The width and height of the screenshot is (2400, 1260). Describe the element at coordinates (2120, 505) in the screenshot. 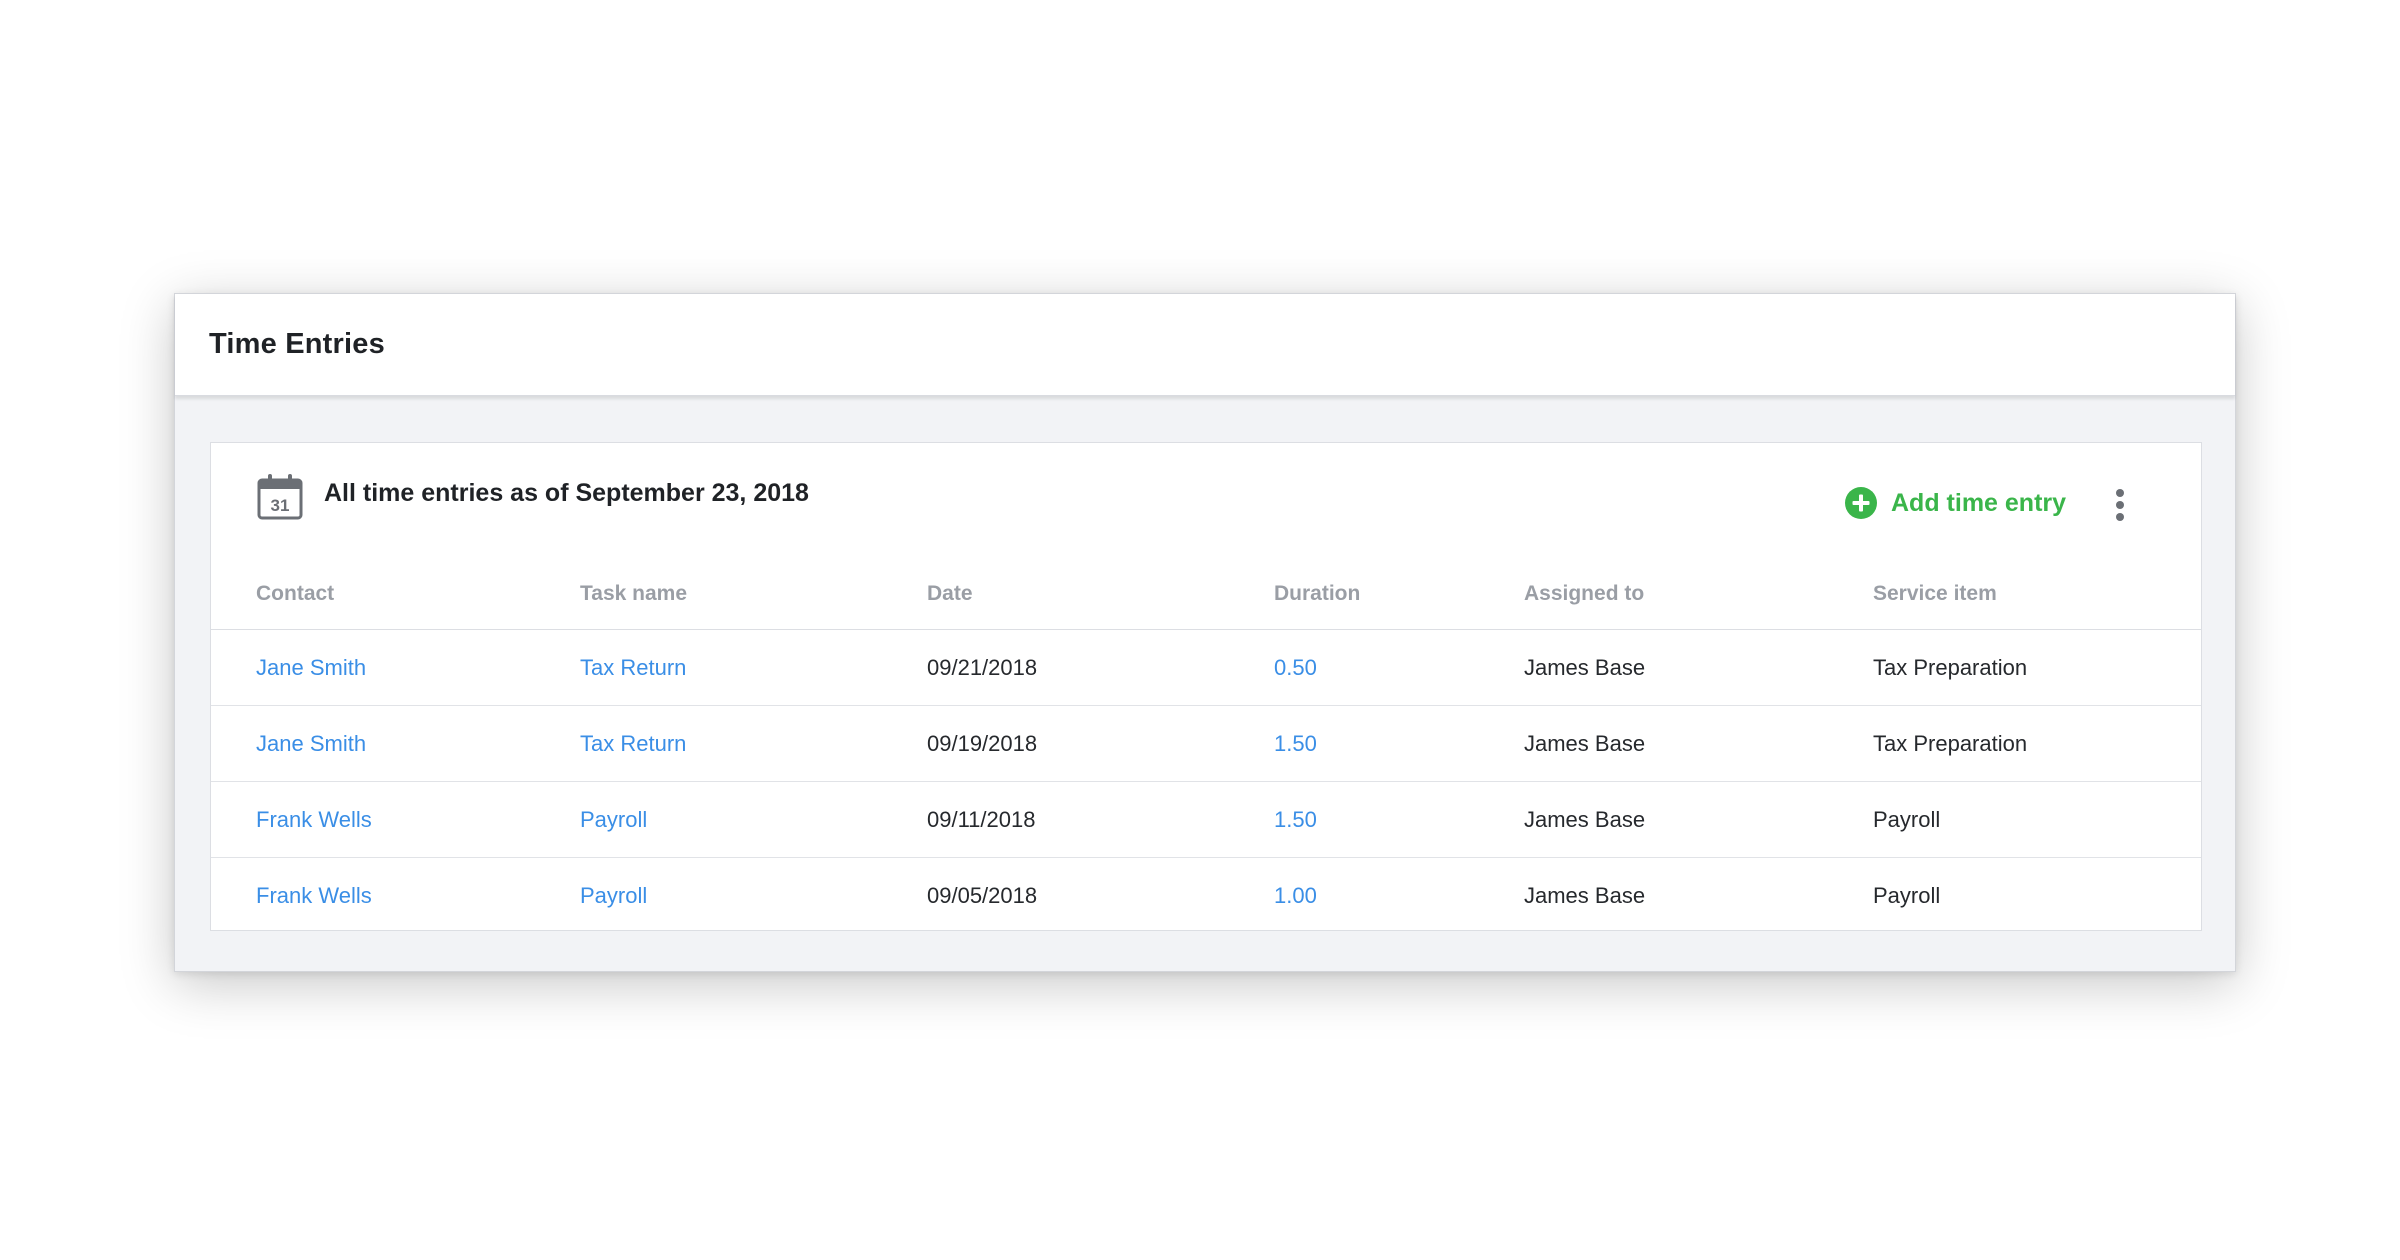

I see `more-vertical-icon` at that location.